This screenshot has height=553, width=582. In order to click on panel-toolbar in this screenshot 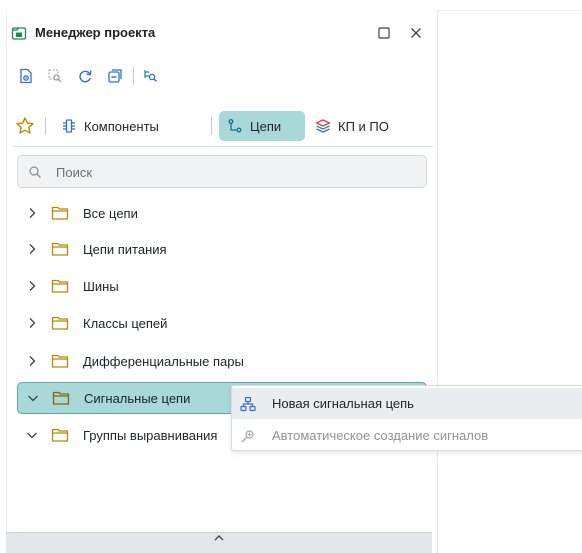, I will do `click(223, 76)`.